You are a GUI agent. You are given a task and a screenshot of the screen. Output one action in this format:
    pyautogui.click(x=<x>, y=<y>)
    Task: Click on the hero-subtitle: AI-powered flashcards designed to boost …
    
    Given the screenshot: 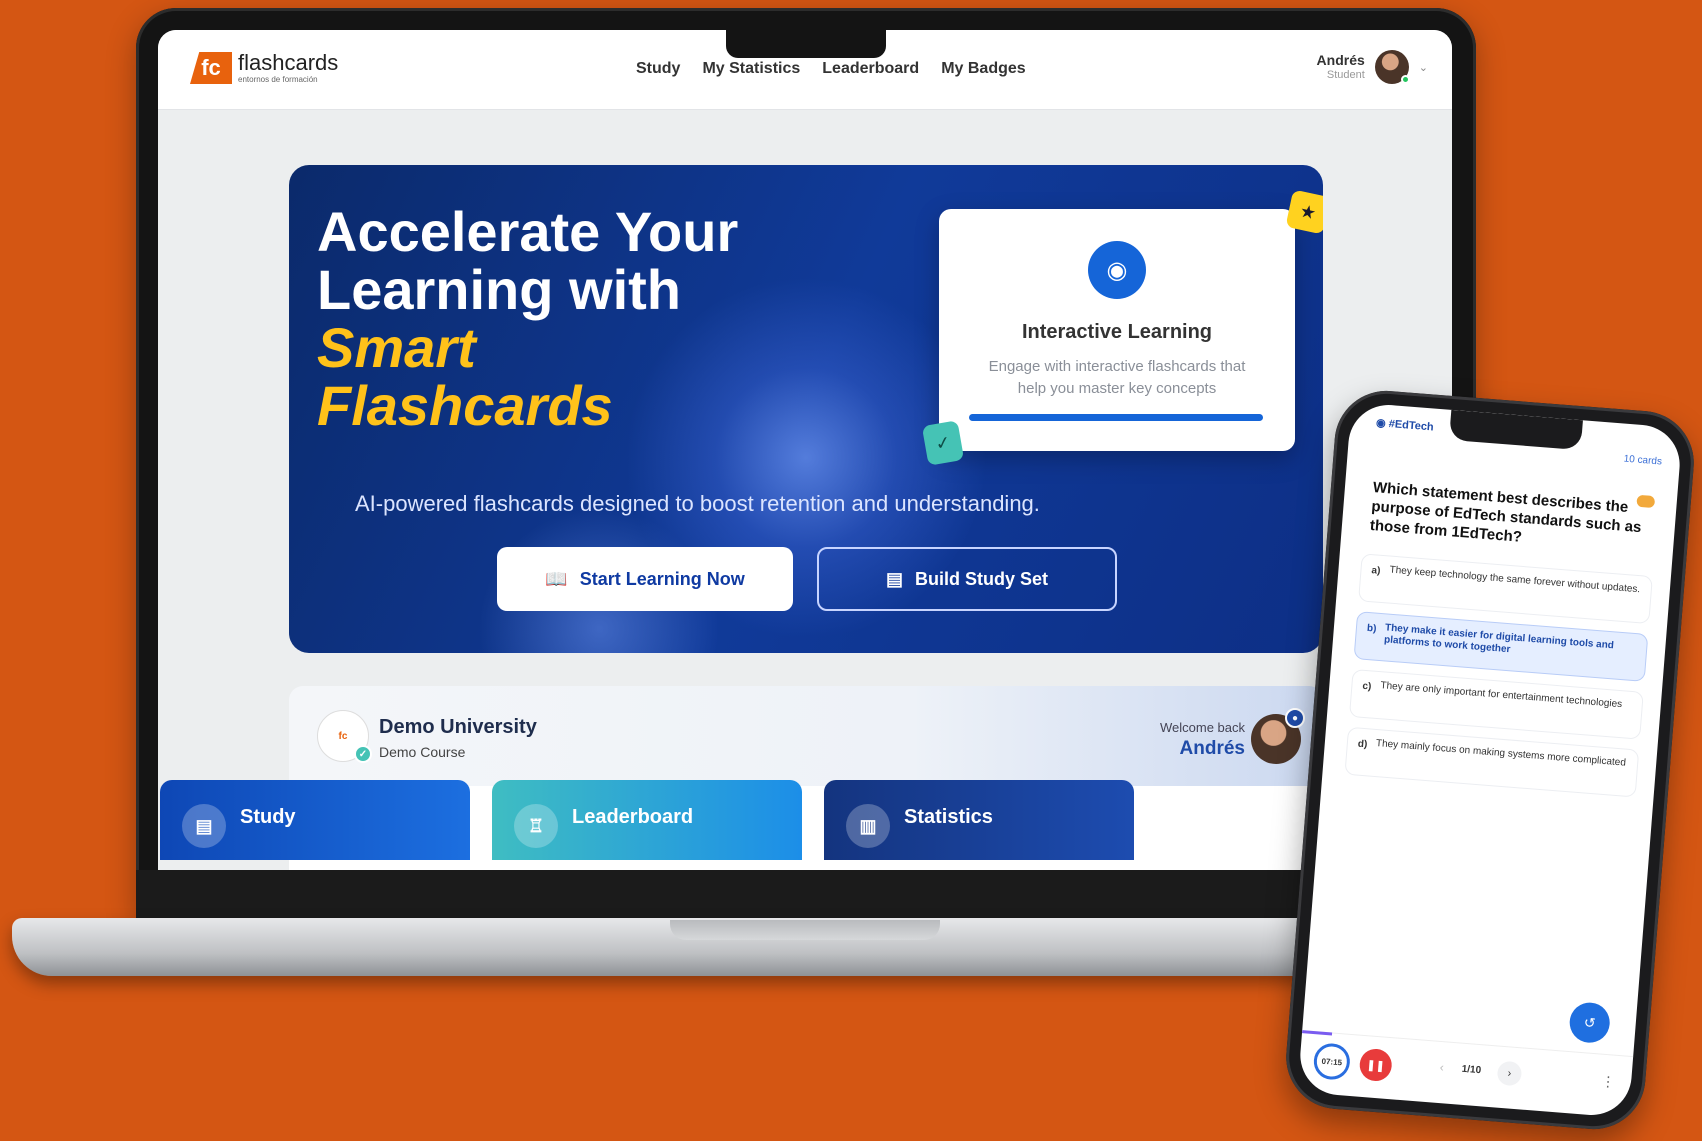 What is the action you would take?
    pyautogui.click(x=697, y=503)
    